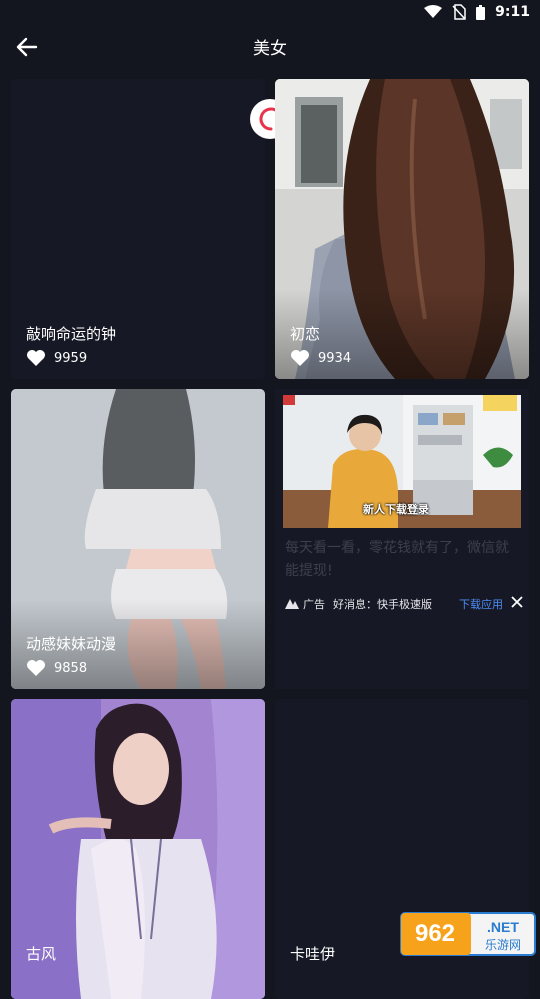 The width and height of the screenshot is (540, 999). What do you see at coordinates (305, 334) in the screenshot?
I see `card-title: 初恋` at bounding box center [305, 334].